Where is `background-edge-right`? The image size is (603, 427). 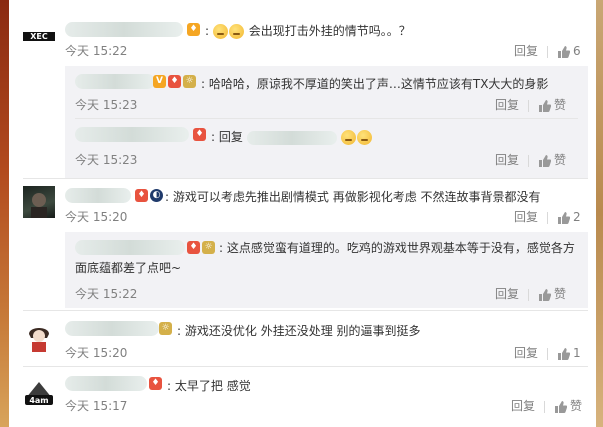
background-edge-right is located at coordinates (599, 213).